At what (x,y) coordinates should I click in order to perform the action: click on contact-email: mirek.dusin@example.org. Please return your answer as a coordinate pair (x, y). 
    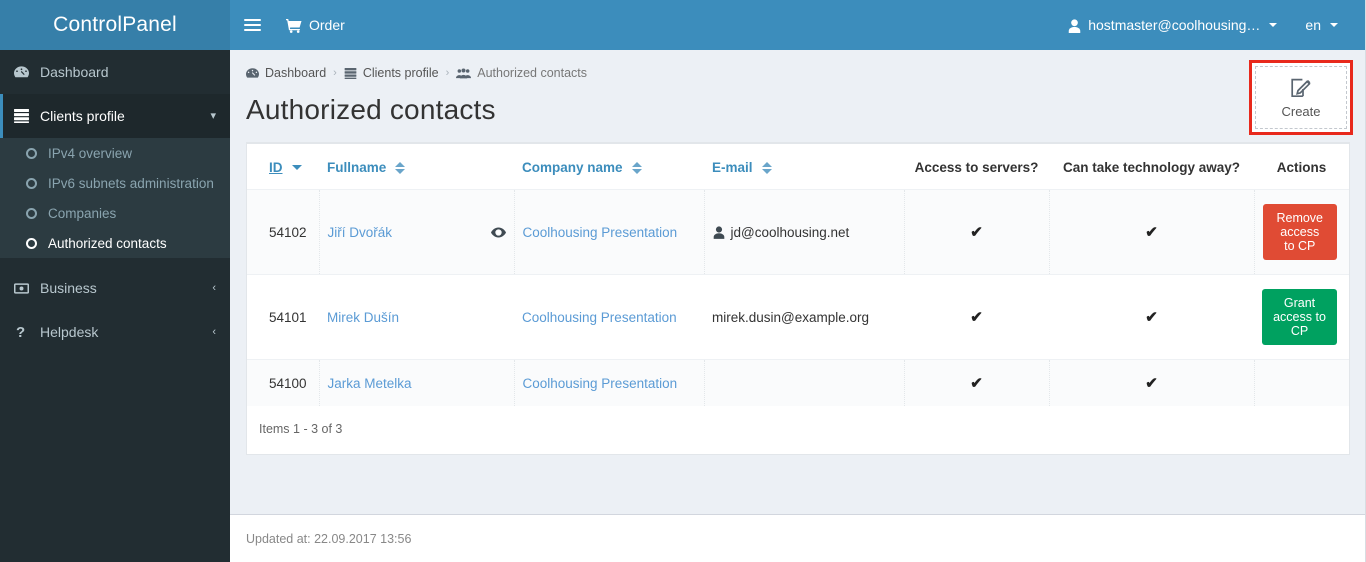
    Looking at the image, I should click on (791, 317).